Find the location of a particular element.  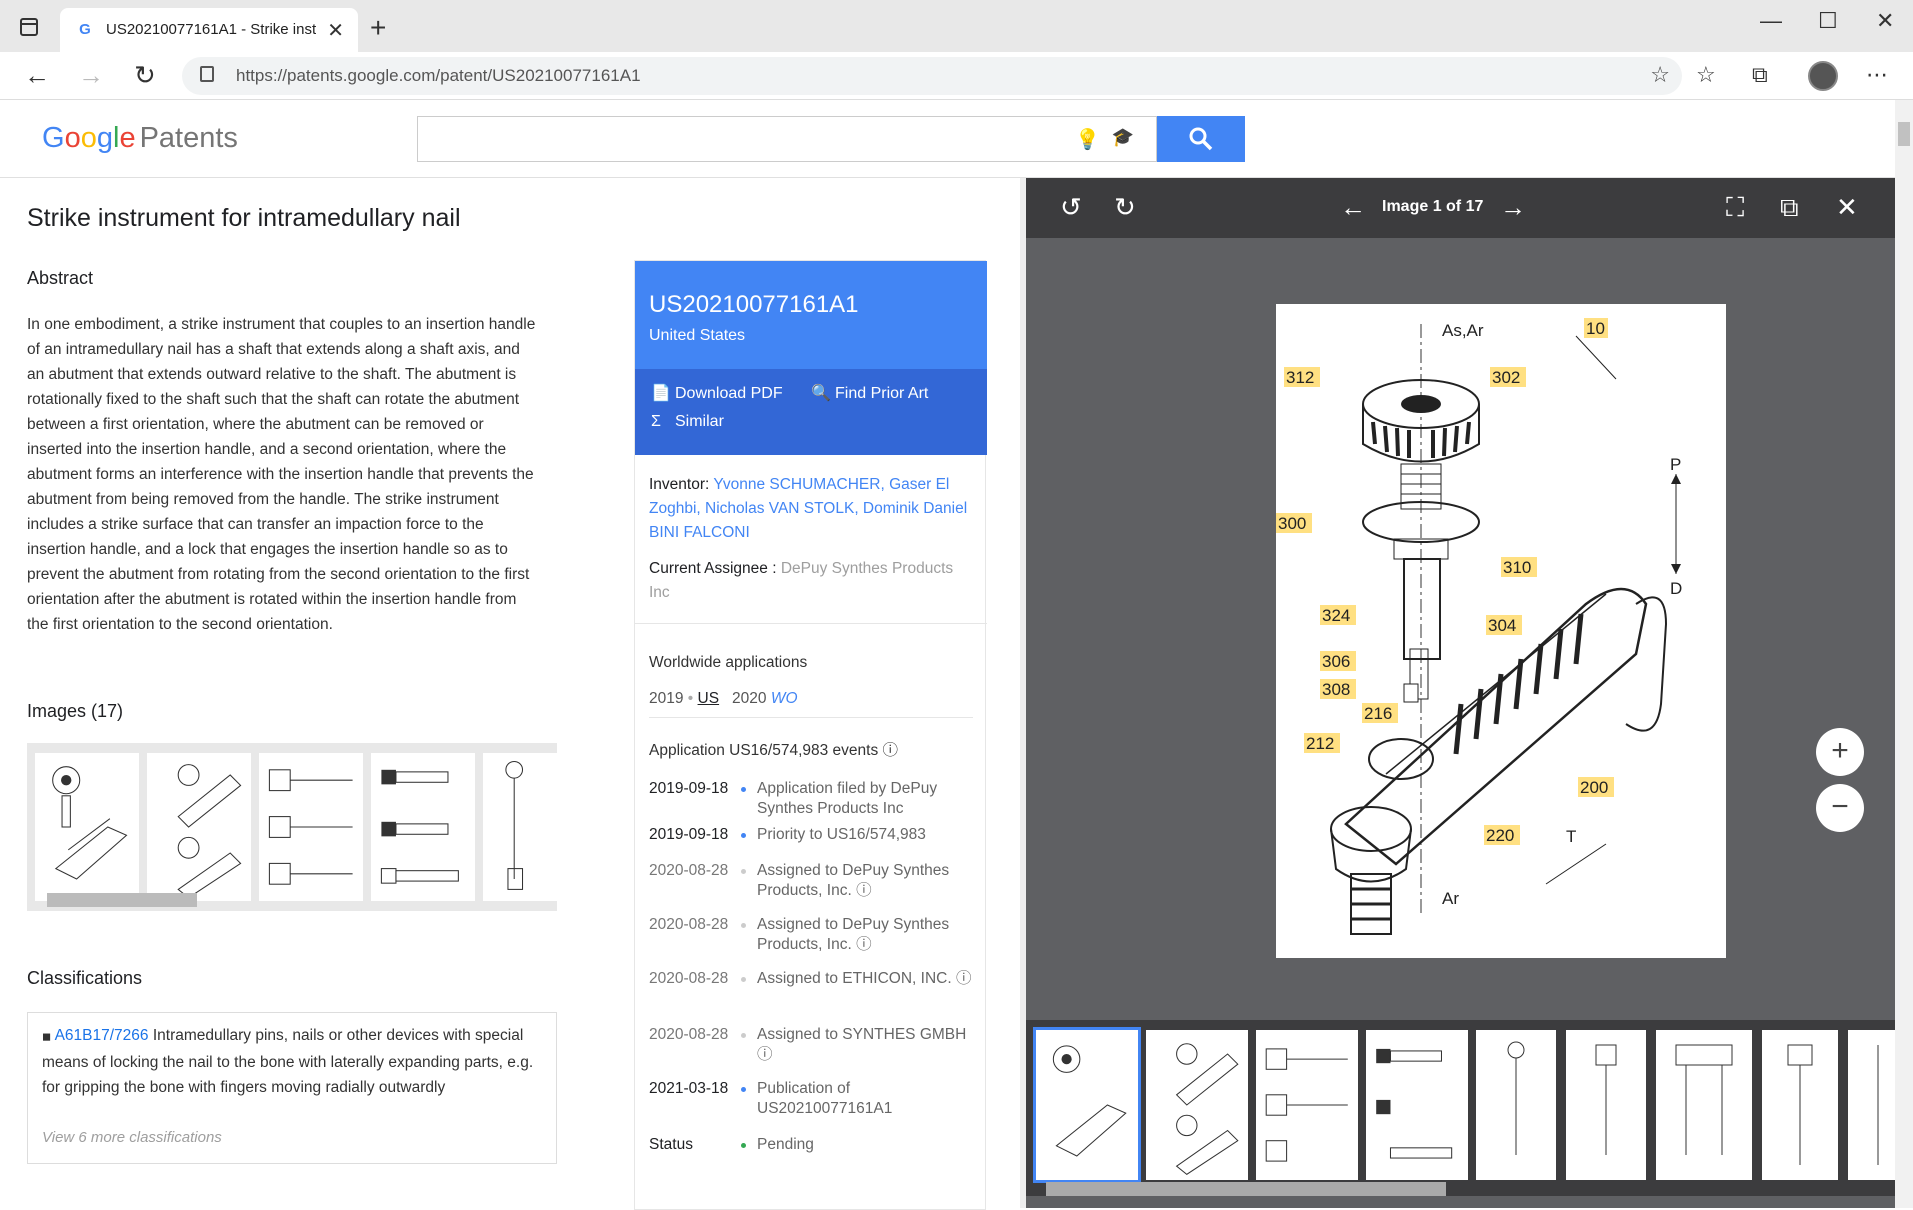

figure-label: 212 is located at coordinates (1320, 743).